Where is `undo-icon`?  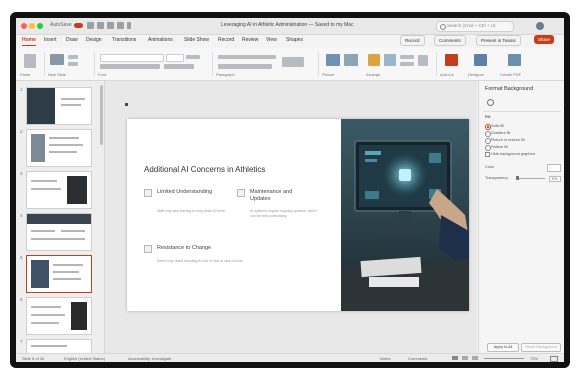
undo-icon is located at coordinates (110, 25).